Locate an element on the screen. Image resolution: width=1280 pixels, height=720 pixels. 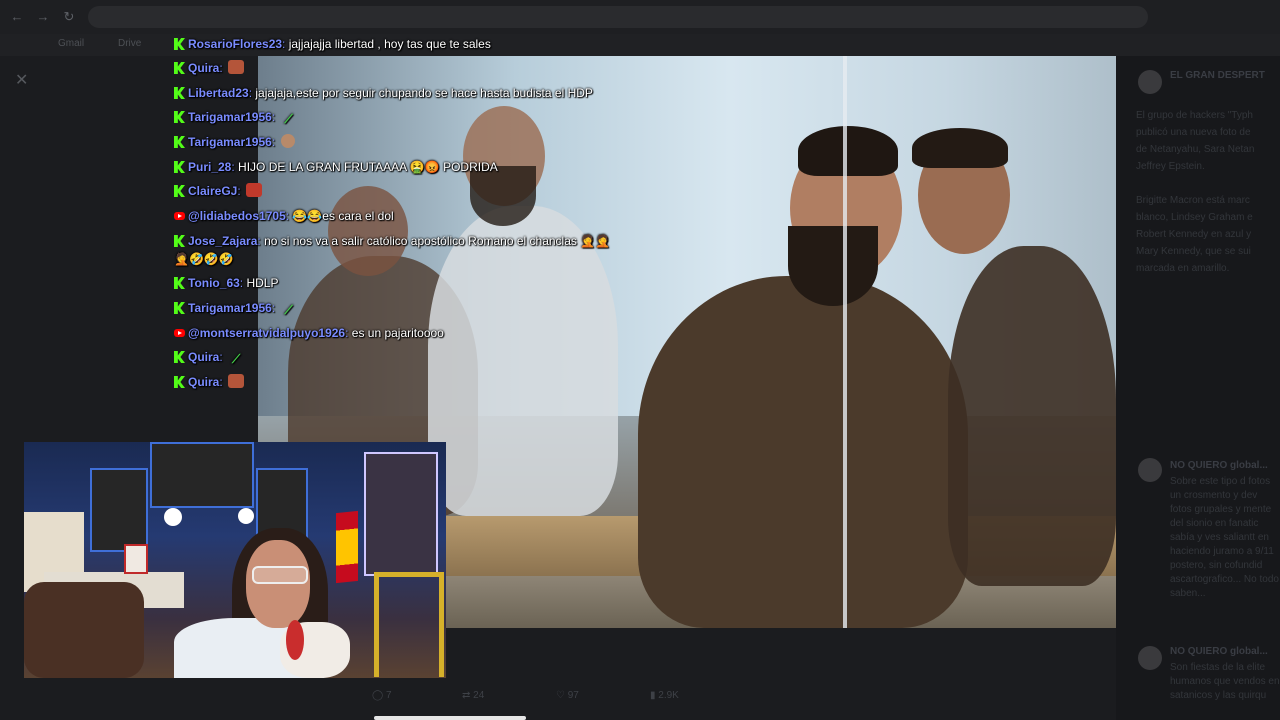
chat-message: Quira: ⟋ is located at coordinates (209, 357).